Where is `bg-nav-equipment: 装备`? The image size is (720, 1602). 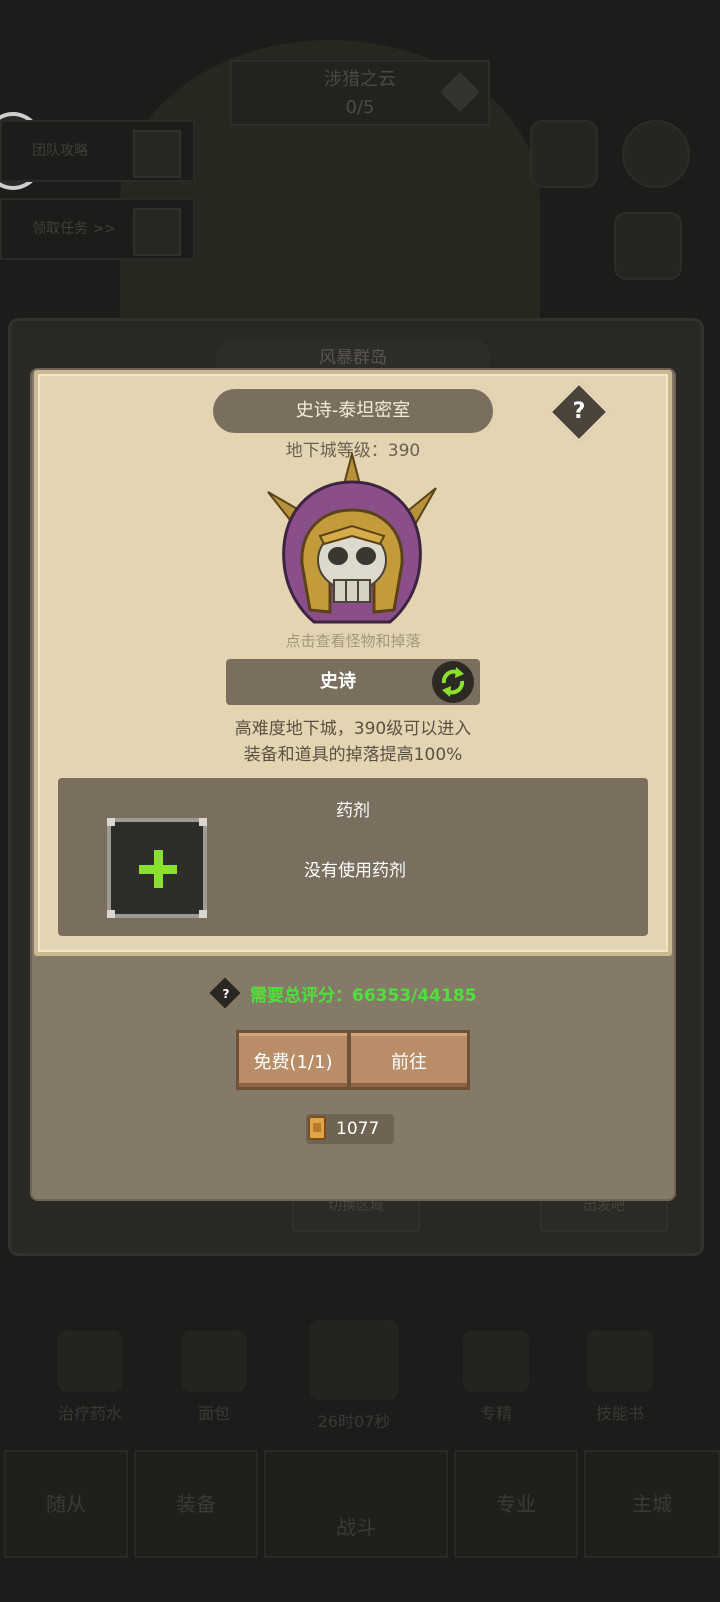
bg-nav-equipment: 装备 is located at coordinates (196, 1504).